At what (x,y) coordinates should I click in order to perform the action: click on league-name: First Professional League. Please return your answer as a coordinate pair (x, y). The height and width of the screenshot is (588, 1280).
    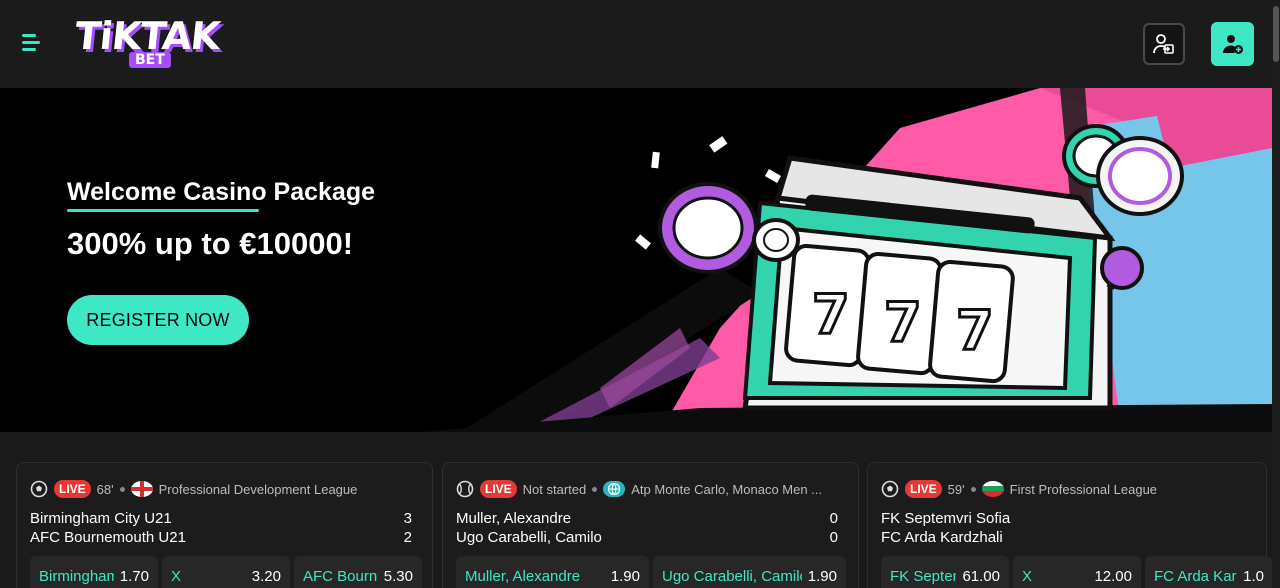
    Looking at the image, I should click on (1083, 489).